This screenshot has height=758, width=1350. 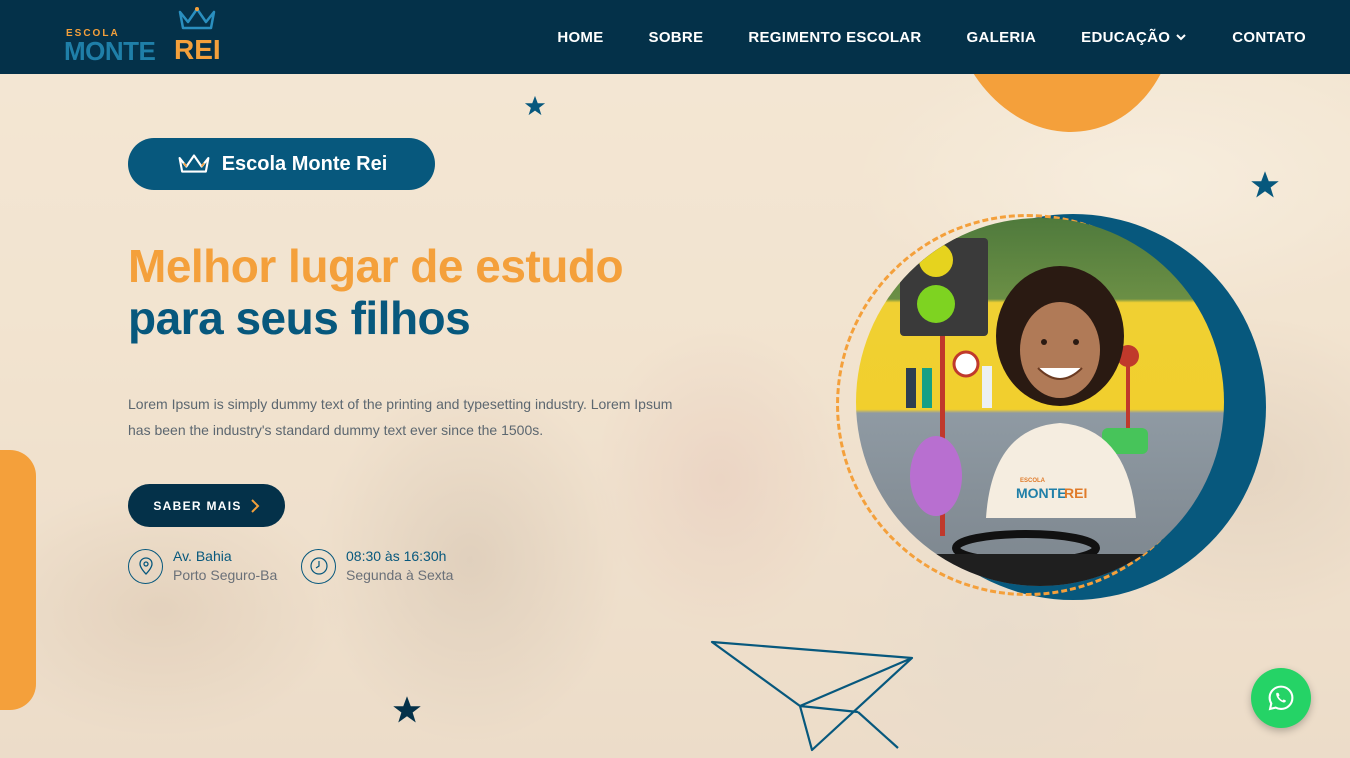 I want to click on address-line-2: Porto Seguro-Ba, so click(x=225, y=575).